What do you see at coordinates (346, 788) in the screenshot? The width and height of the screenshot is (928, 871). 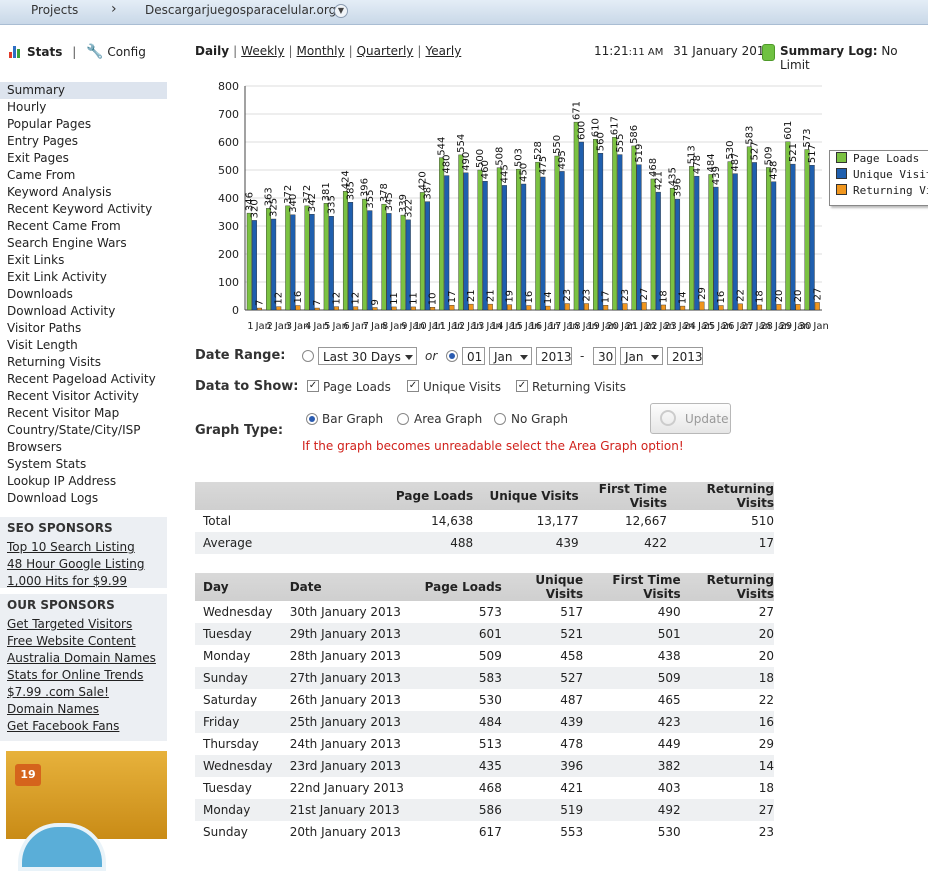 I see `table-cell: 22nd January 2013` at bounding box center [346, 788].